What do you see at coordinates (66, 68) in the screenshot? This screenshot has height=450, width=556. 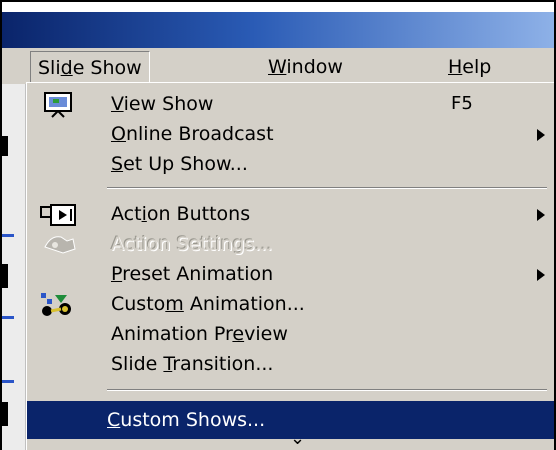 I see `menu-label-key: d` at bounding box center [66, 68].